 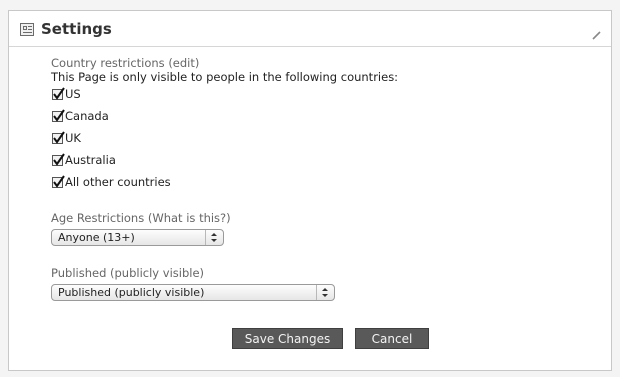 What do you see at coordinates (58, 181) in the screenshot?
I see `checkbox-all-other` at bounding box center [58, 181].